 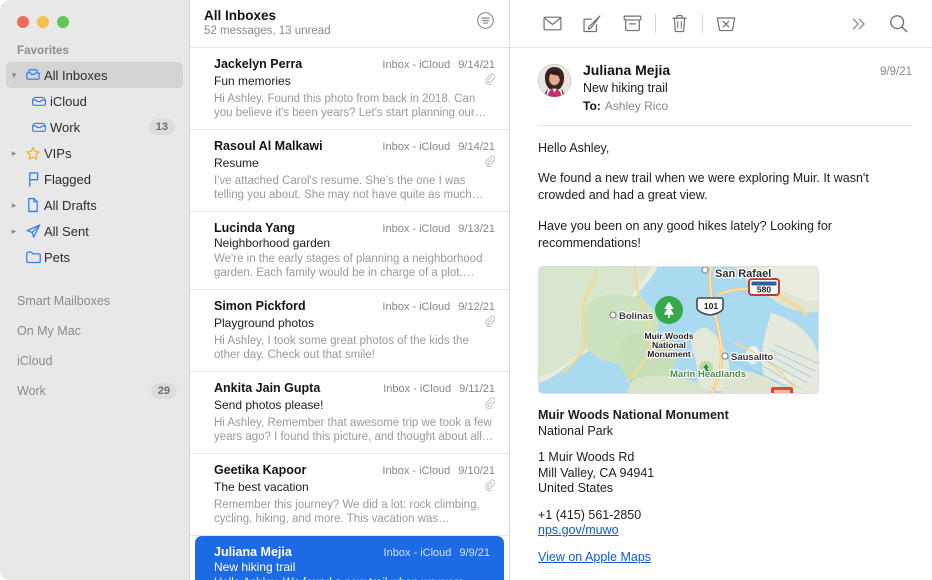 I want to click on search-icon, so click(x=898, y=24).